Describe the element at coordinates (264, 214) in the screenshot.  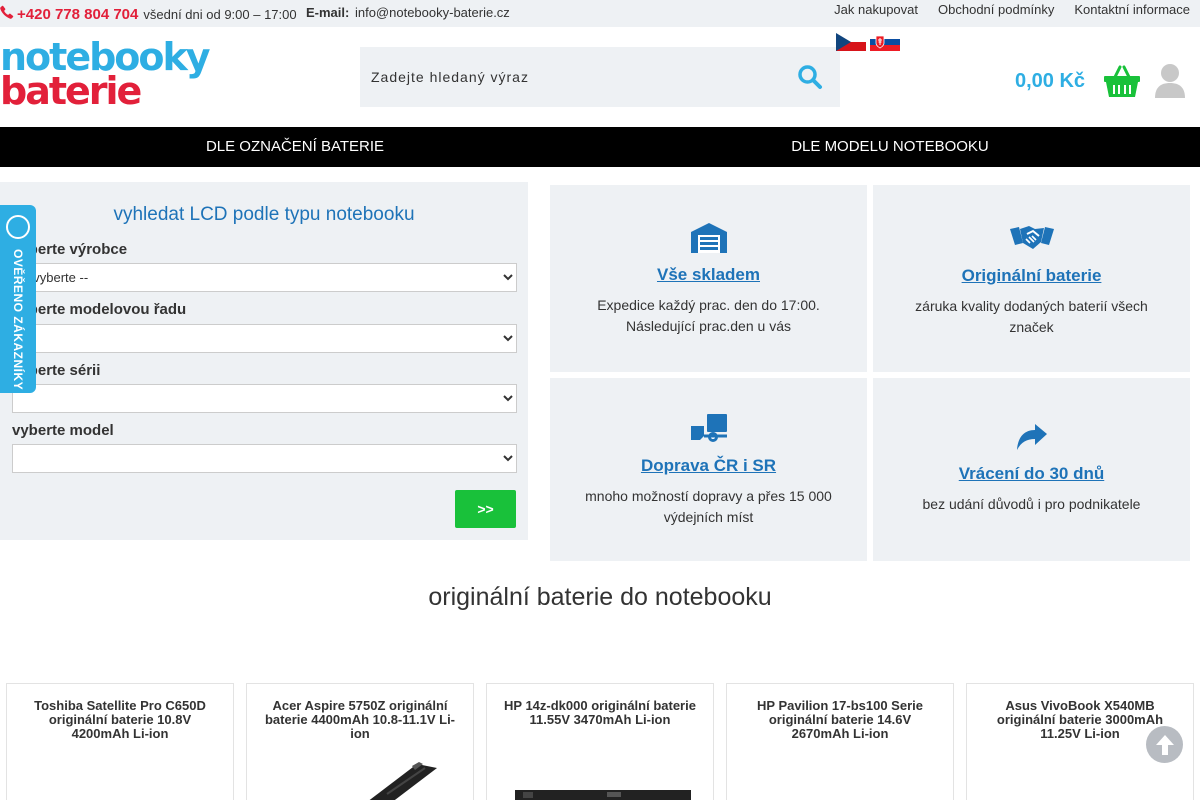
I see `lcd-search-title: vyhledat LCD podle typu notebooku` at that location.